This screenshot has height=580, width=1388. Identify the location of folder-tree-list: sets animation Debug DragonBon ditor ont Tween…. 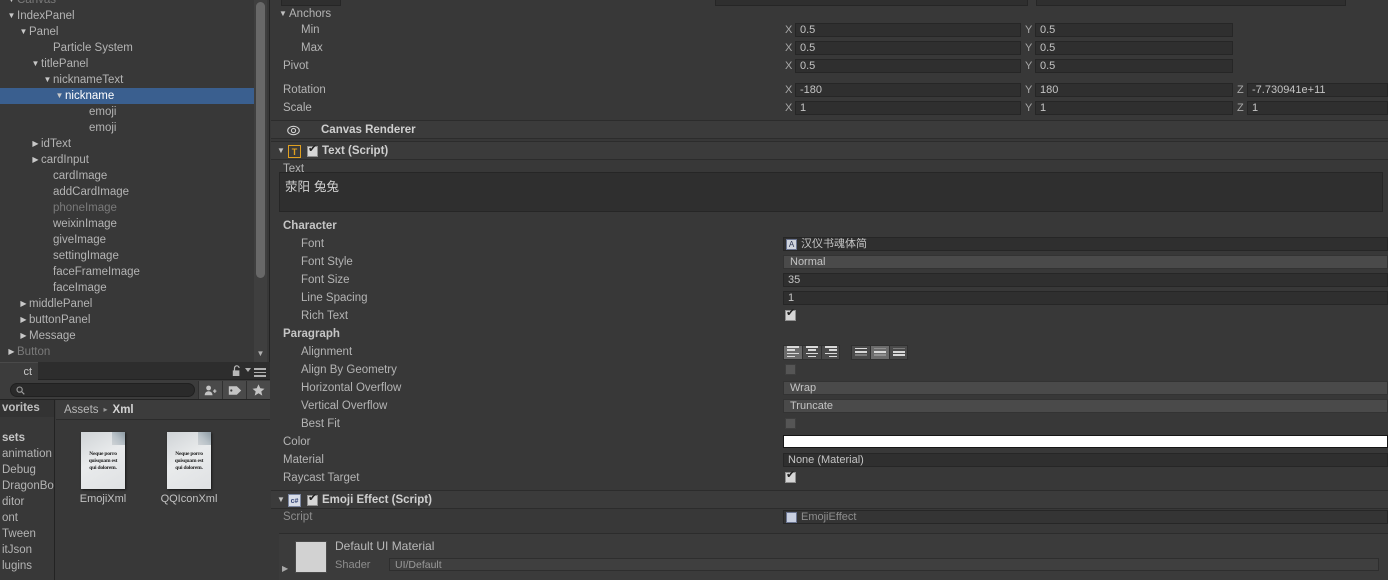
(27, 502).